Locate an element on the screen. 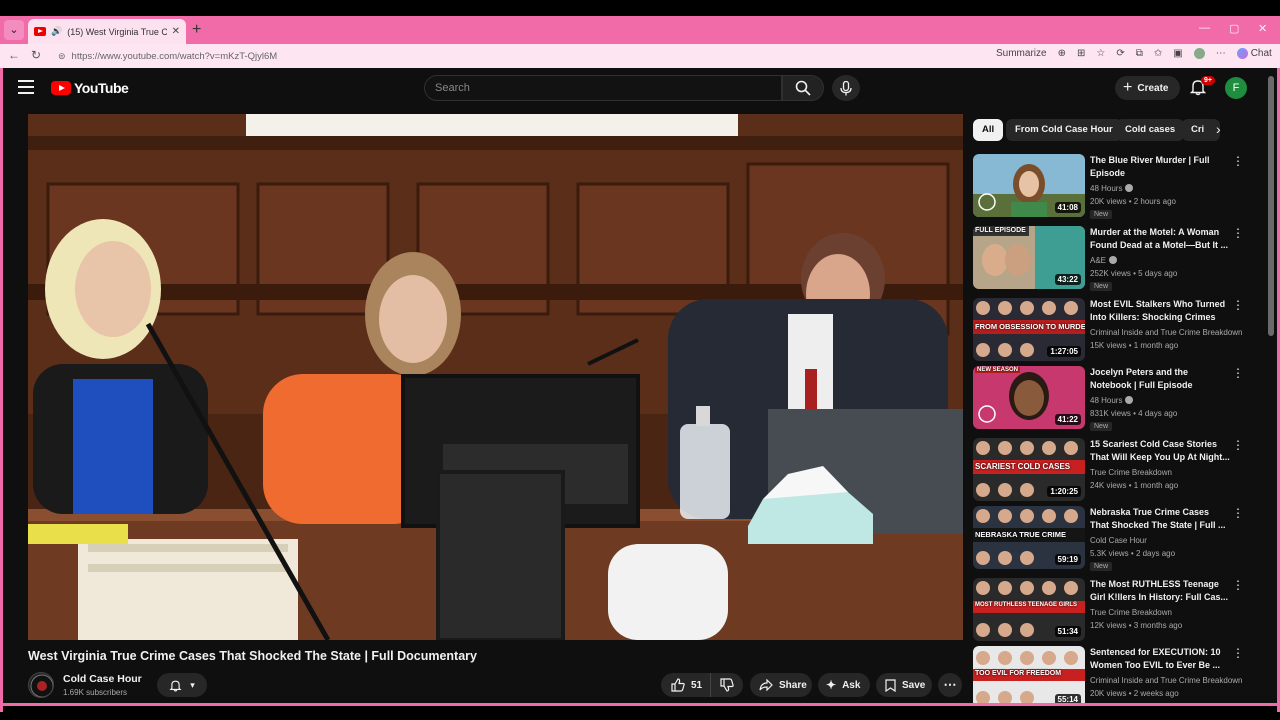  account-avatar: F is located at coordinates (1236, 88).